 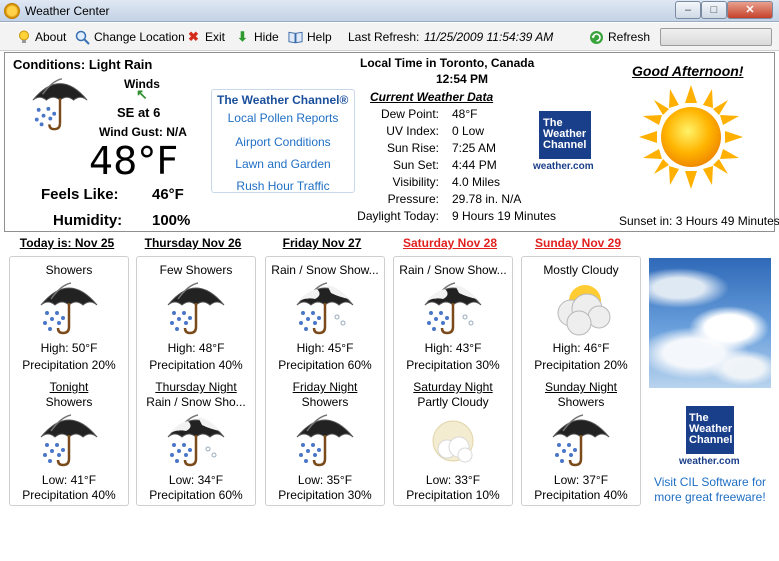 What do you see at coordinates (142, 94) in the screenshot?
I see `wind-direction-arrow-icon: ↖` at bounding box center [142, 94].